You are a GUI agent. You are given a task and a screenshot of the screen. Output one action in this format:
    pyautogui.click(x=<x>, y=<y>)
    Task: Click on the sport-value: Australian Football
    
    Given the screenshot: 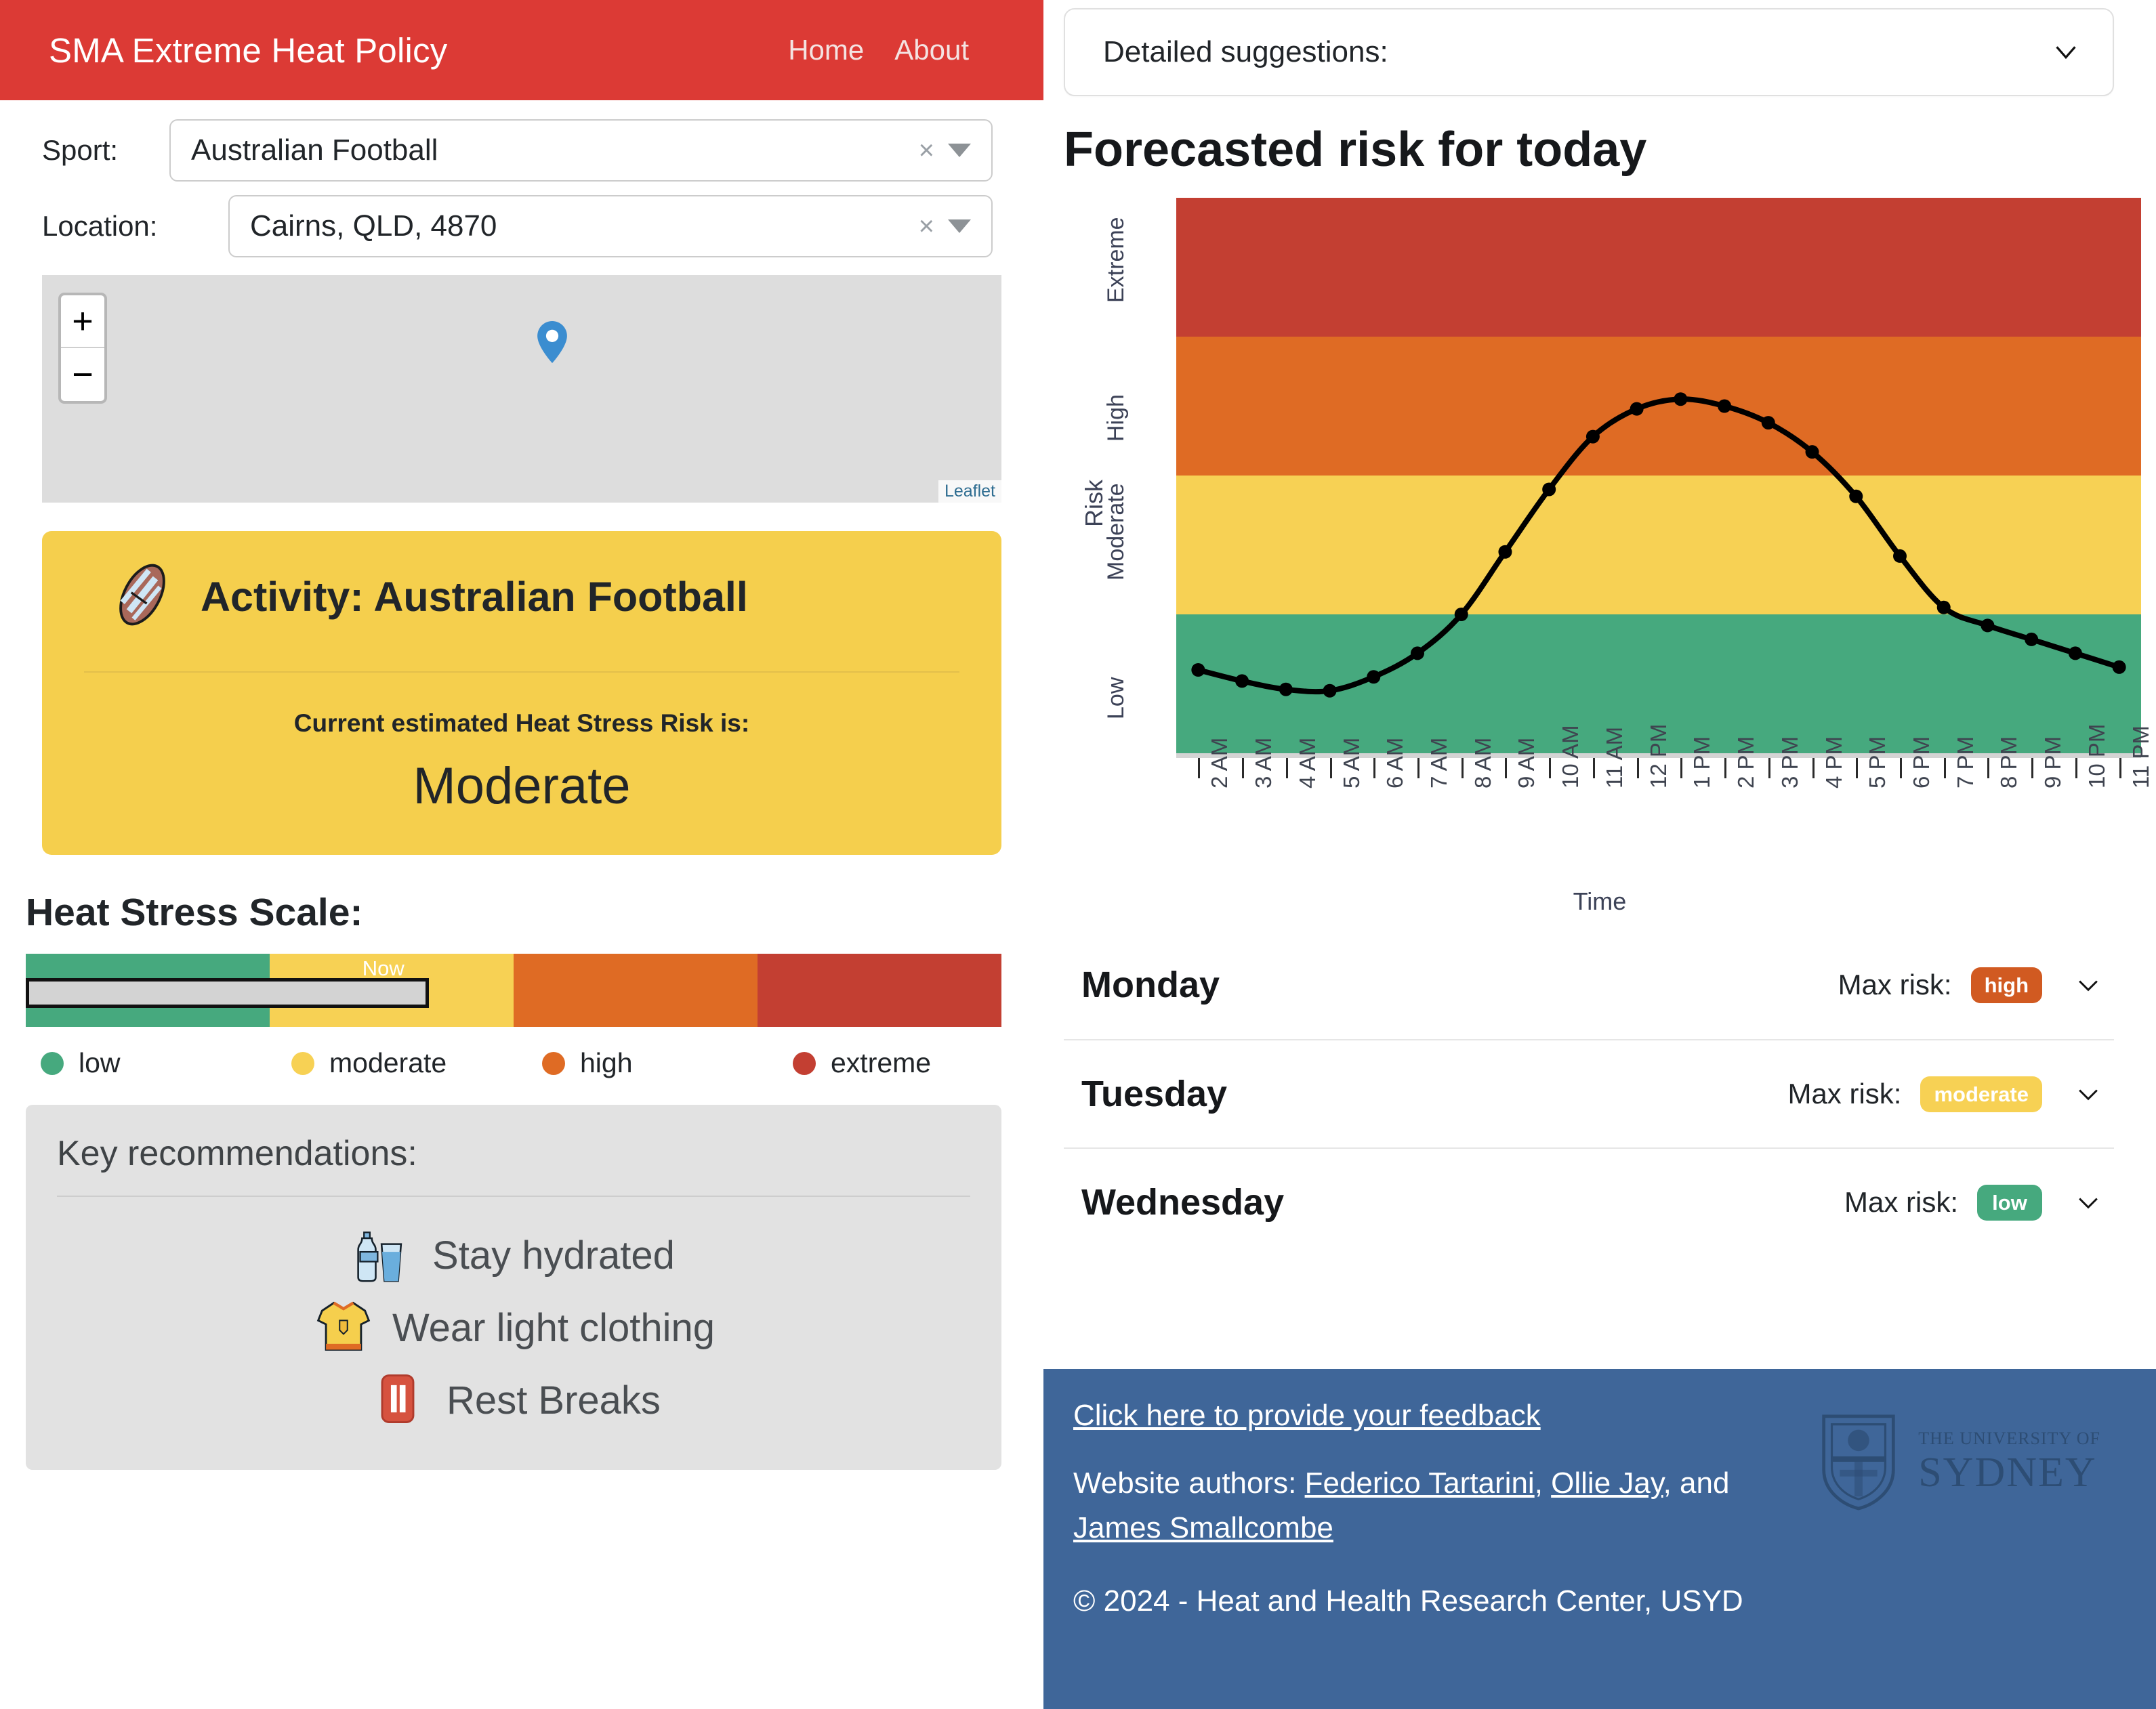 What is the action you would take?
    pyautogui.click(x=314, y=150)
    